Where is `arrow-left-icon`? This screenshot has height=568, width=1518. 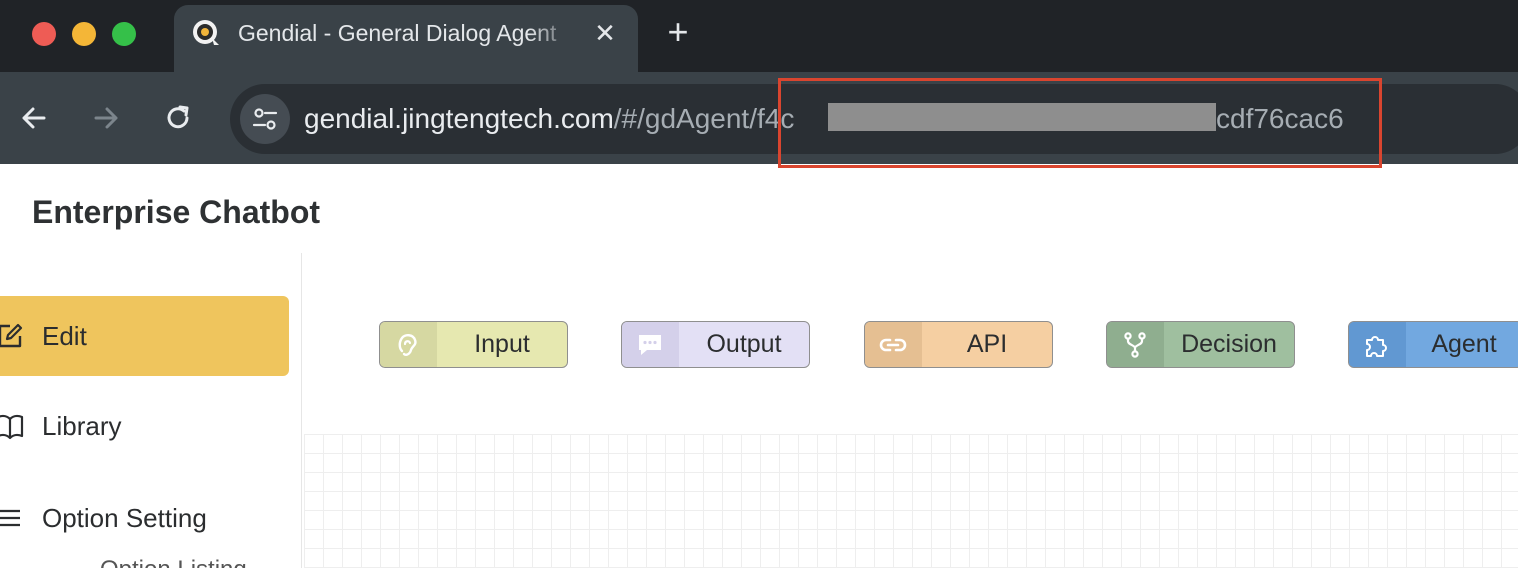 arrow-left-icon is located at coordinates (34, 118).